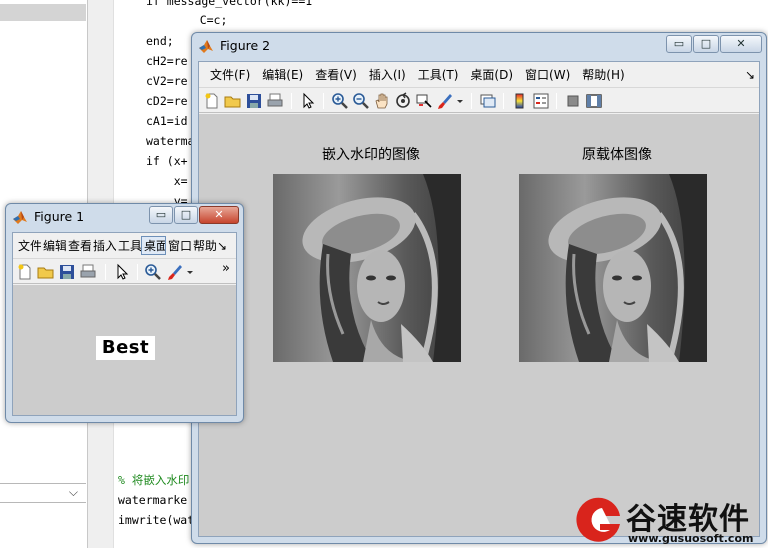 This screenshot has width=768, height=548. I want to click on figure-1-toolbar: », so click(124, 271).